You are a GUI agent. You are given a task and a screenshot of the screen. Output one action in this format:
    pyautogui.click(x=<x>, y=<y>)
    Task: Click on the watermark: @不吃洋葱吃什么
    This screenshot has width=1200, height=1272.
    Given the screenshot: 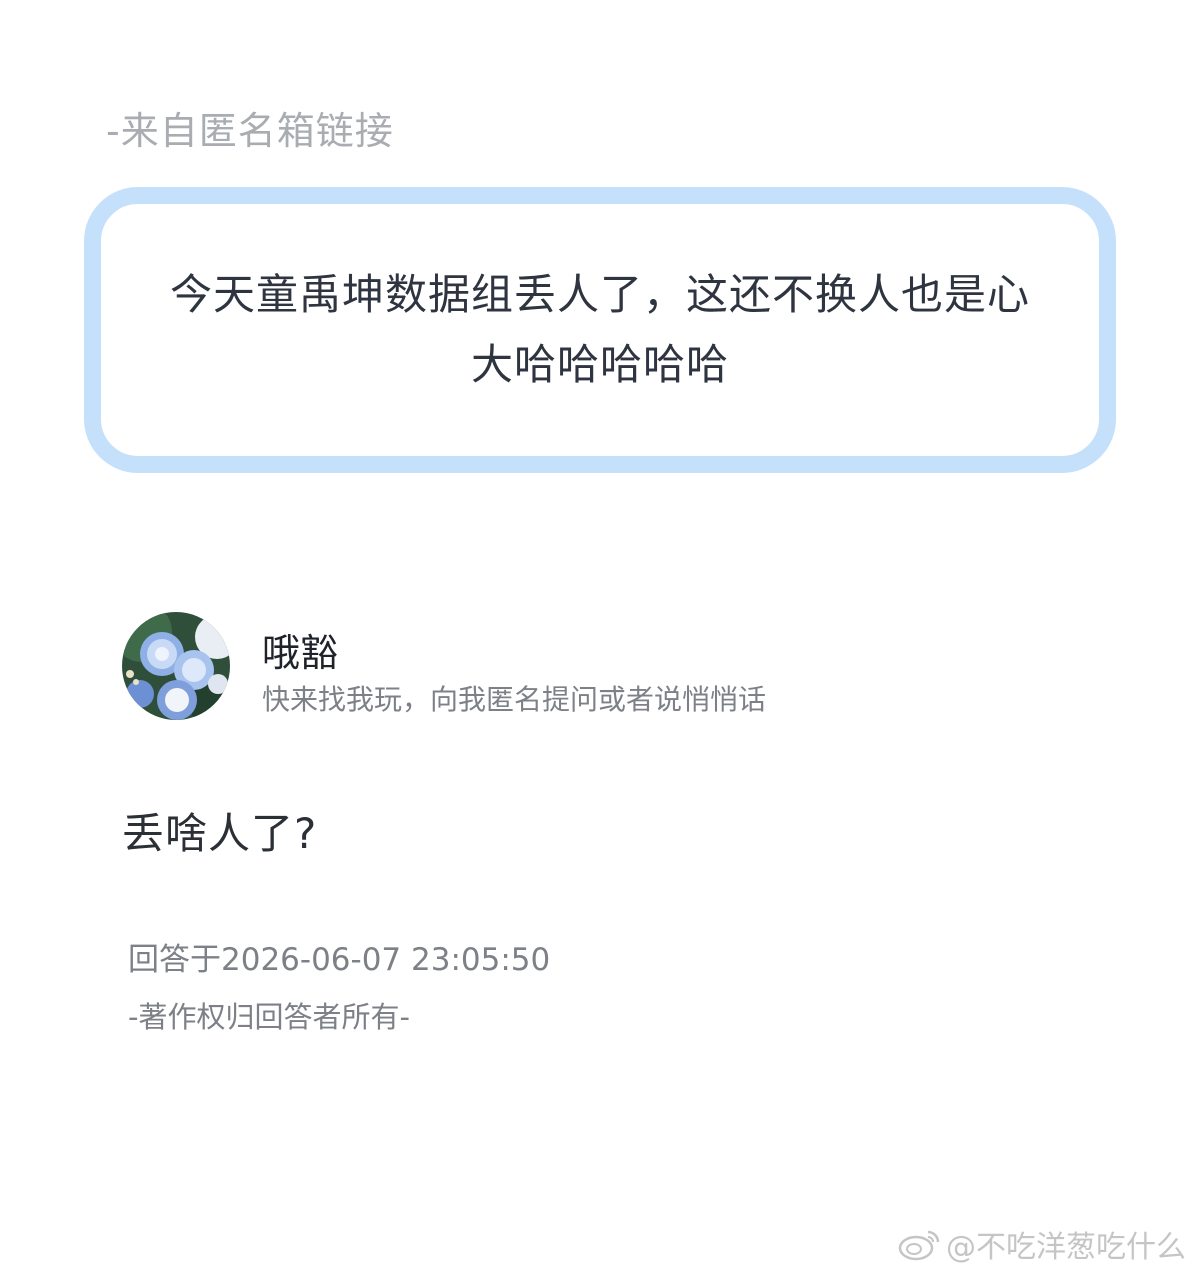 What is the action you would take?
    pyautogui.click(x=1042, y=1244)
    